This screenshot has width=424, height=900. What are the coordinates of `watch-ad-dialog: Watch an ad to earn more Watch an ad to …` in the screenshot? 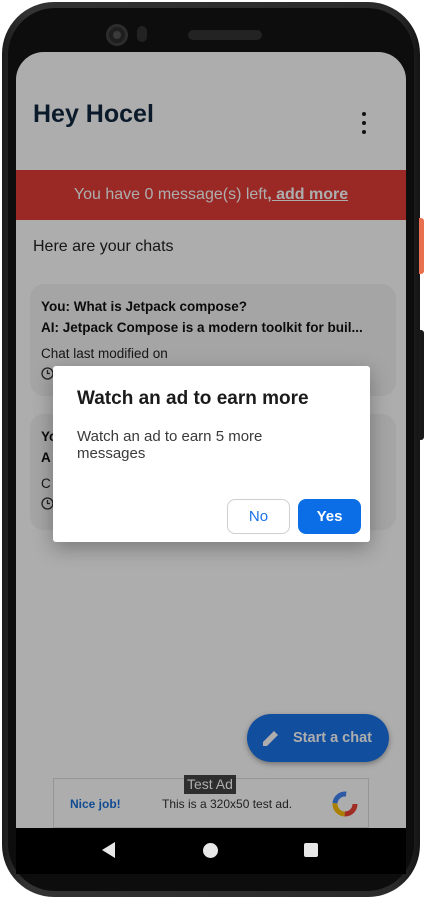 It's located at (211, 454).